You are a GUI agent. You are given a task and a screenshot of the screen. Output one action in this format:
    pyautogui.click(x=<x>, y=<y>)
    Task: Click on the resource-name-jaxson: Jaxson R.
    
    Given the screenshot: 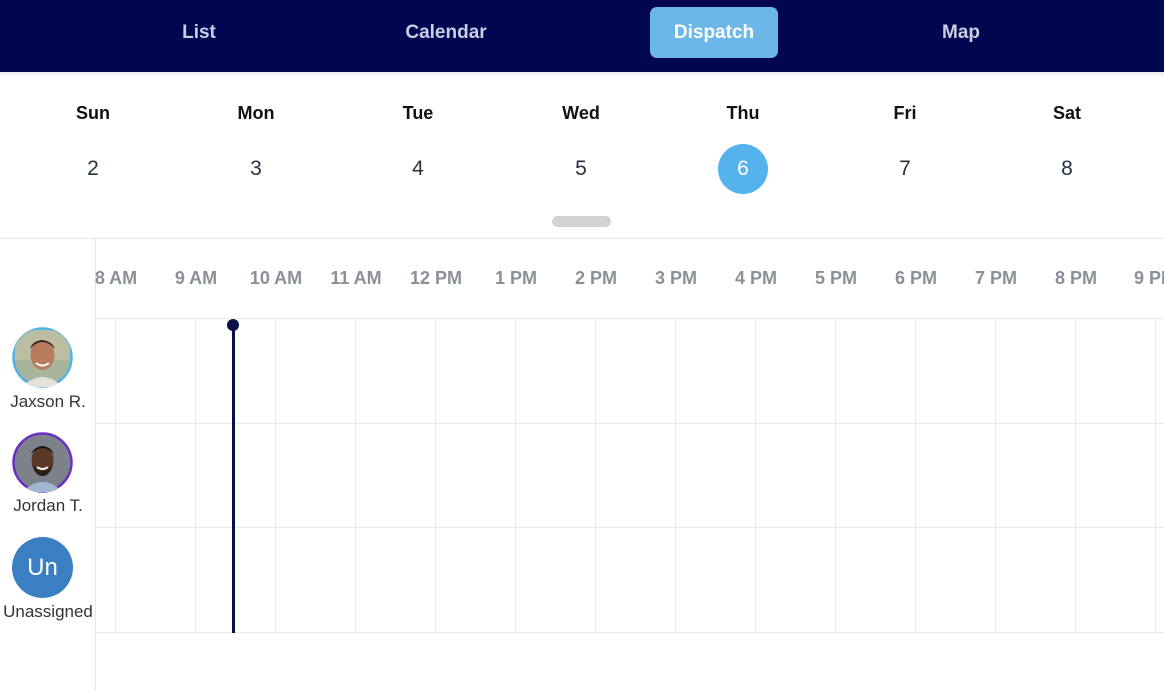 What is the action you would take?
    pyautogui.click(x=48, y=401)
    